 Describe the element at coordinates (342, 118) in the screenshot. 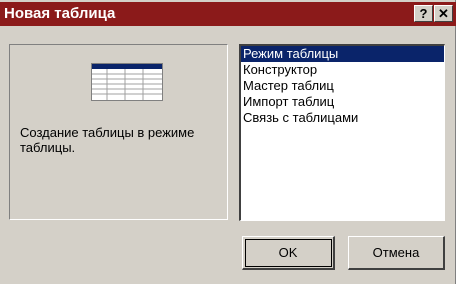

I see `list-item: Связь с таблицами` at that location.